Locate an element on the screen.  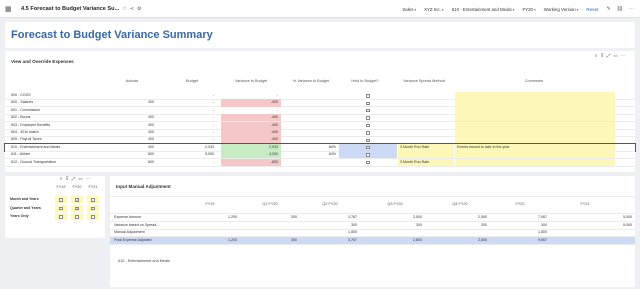
cell-value: 300 is located at coordinates (419, 224).